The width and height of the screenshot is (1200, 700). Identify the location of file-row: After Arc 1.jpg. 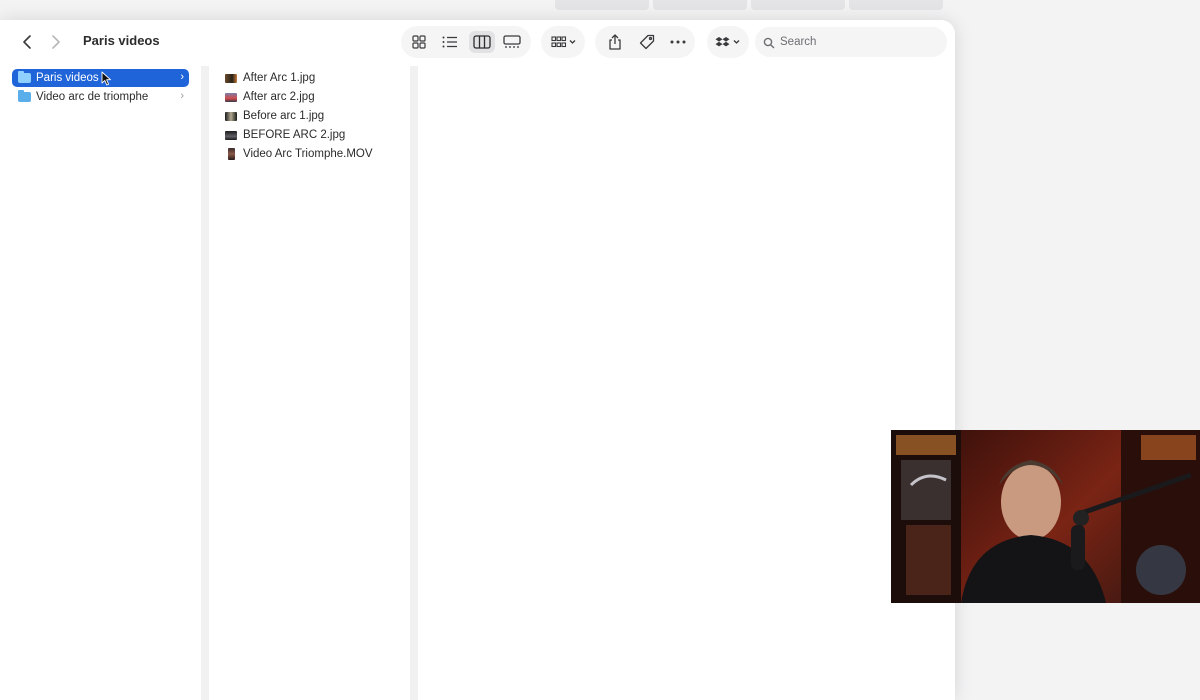
(270, 78).